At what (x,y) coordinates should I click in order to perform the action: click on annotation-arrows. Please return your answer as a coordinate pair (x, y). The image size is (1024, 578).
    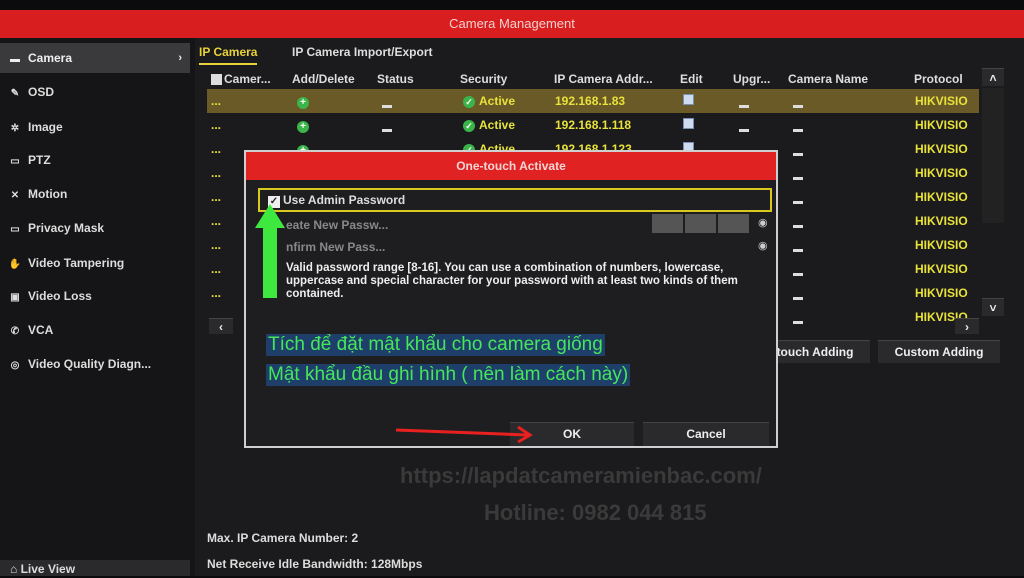
    Looking at the image, I should click on (394, 324).